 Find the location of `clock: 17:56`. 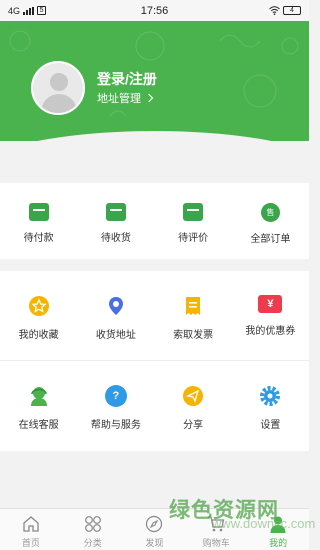

clock: 17:56 is located at coordinates (154, 10).